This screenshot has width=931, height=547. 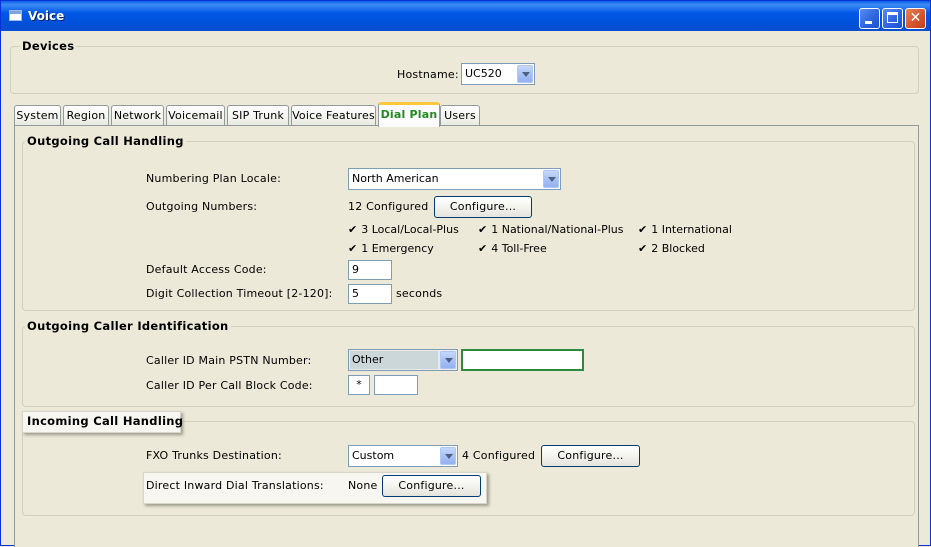 What do you see at coordinates (388, 206) in the screenshot?
I see `outgoing-numbers-status: 12 Configured` at bounding box center [388, 206].